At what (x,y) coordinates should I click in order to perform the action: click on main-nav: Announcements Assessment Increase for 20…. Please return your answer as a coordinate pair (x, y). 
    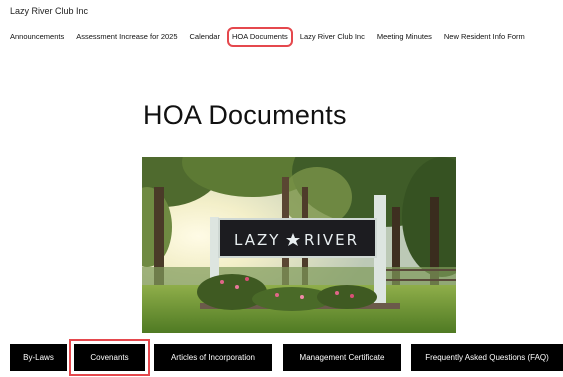
    Looking at the image, I should click on (273, 37).